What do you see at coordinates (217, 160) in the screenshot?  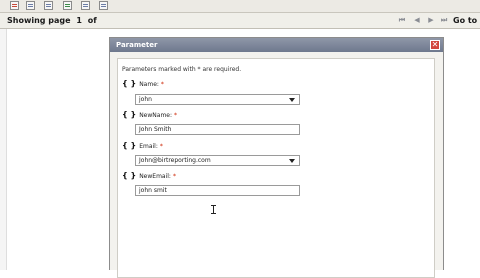 I see `email-select: John@birtreporting.com` at bounding box center [217, 160].